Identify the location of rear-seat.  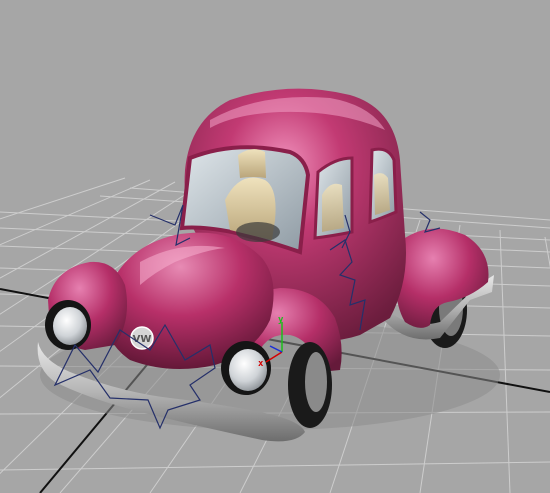
(333, 207).